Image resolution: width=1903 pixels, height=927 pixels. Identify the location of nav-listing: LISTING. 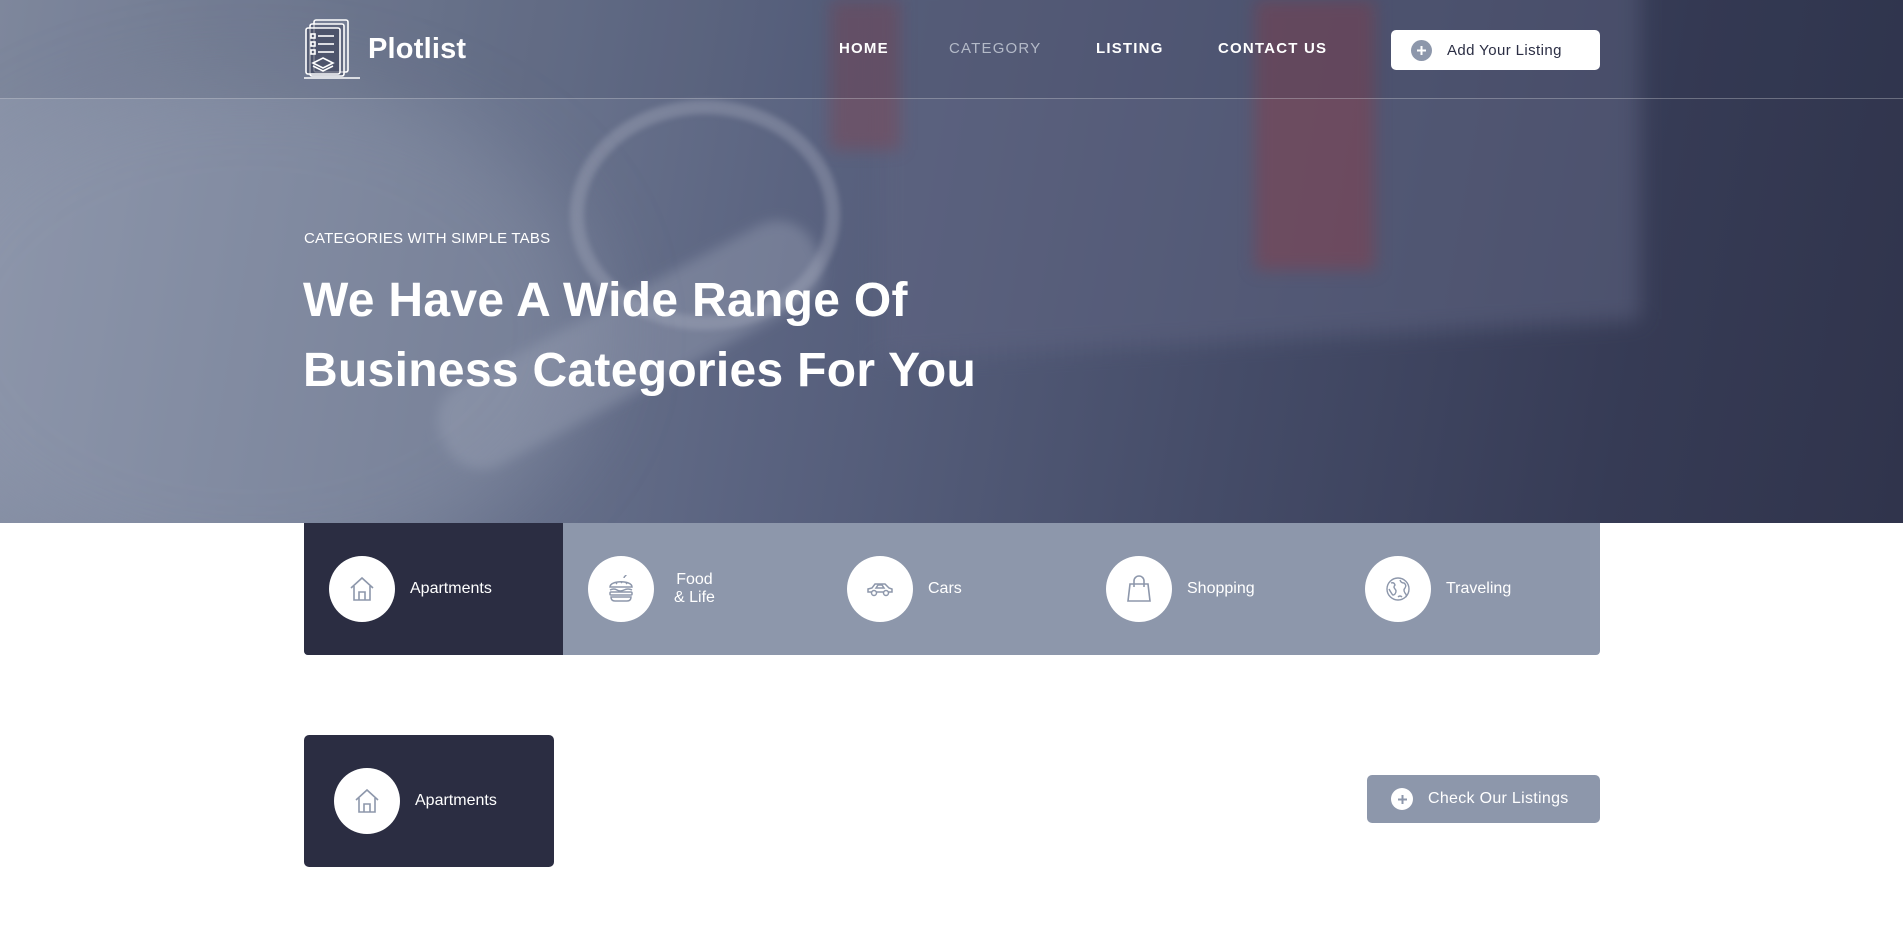
(1130, 48).